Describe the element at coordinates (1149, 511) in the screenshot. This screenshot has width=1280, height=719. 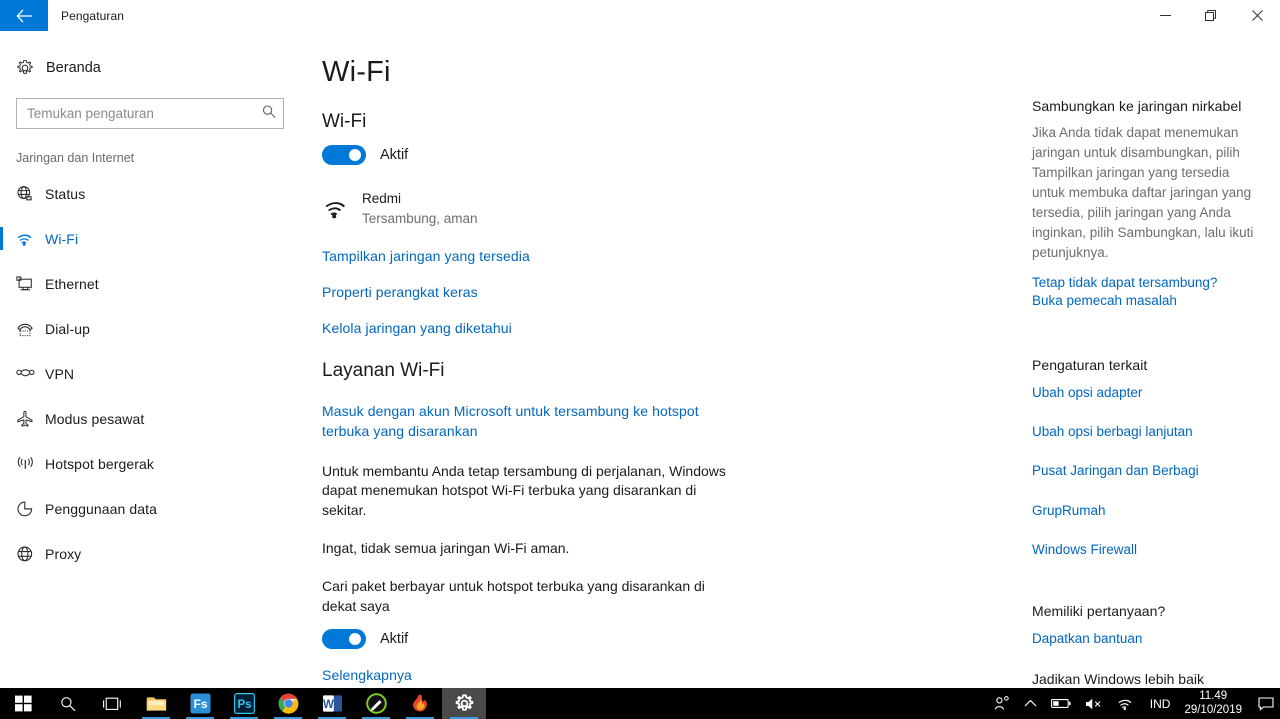
I see `homegroup-link: GrupRumah` at that location.